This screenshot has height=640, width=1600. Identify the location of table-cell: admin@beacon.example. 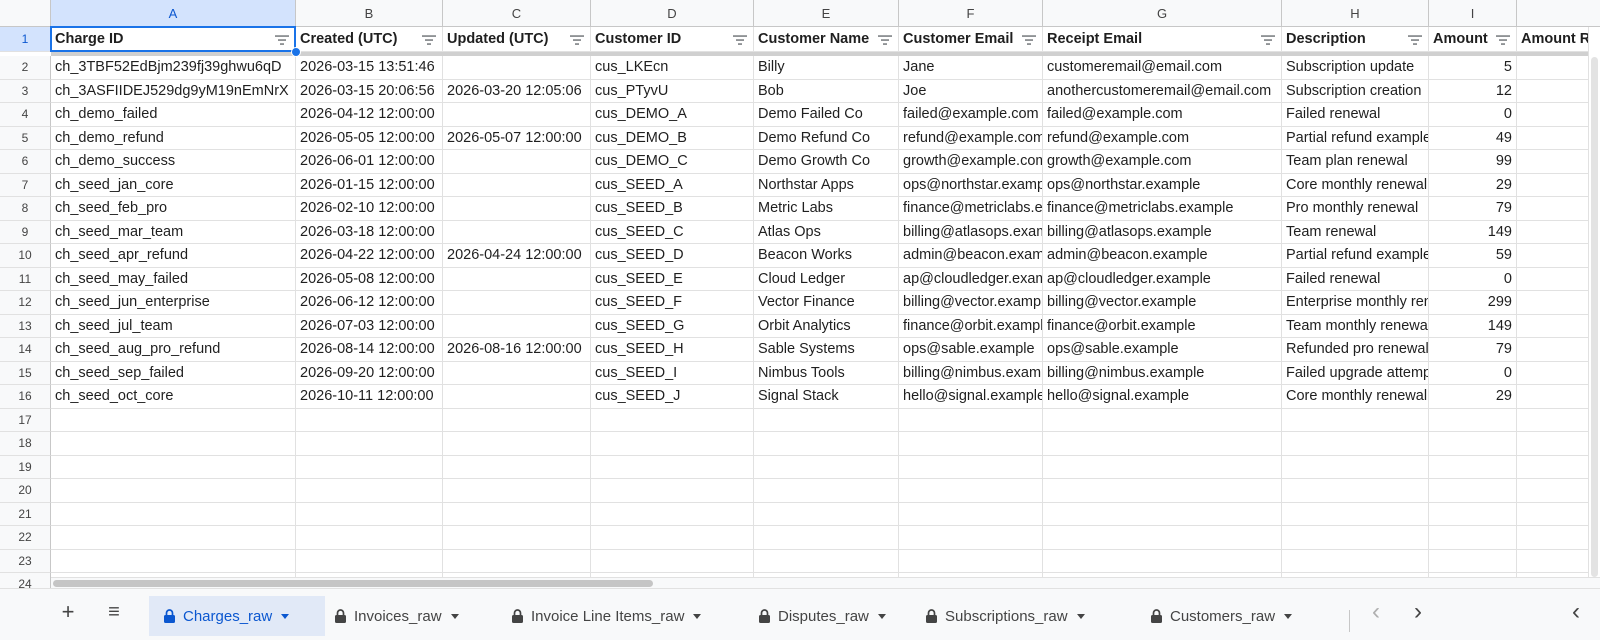
(1162, 256).